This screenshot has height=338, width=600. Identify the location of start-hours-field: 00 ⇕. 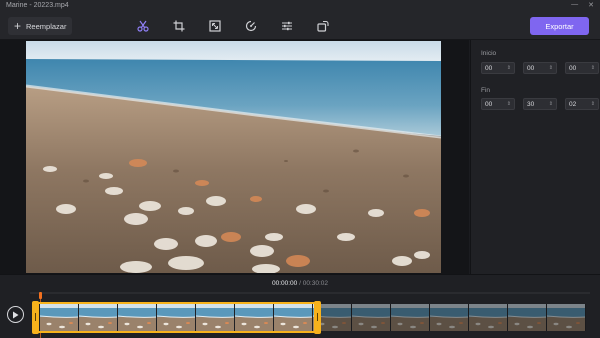
(498, 68).